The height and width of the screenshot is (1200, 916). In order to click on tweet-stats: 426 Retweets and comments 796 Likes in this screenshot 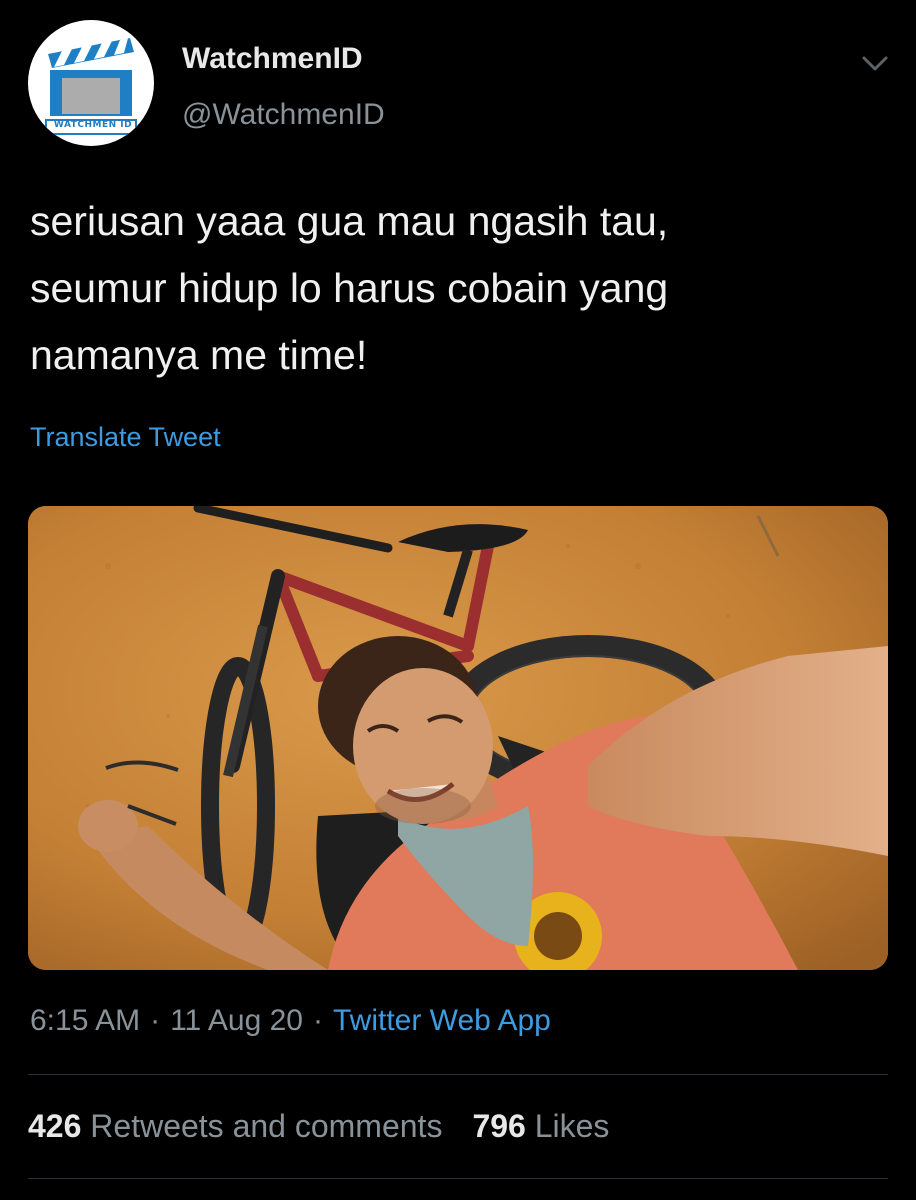, I will do `click(318, 1126)`.